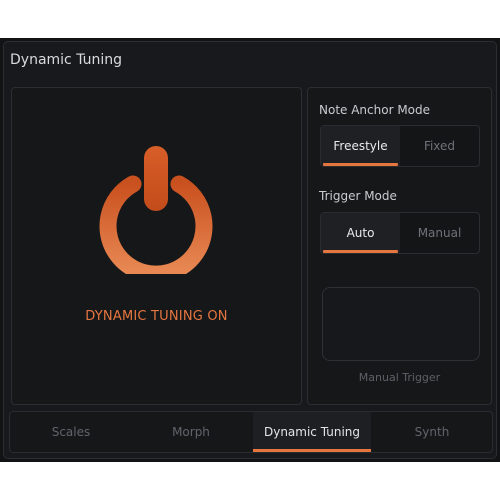  What do you see at coordinates (156, 316) in the screenshot?
I see `tuning-status-text: DYNAMIC TUNING ON` at bounding box center [156, 316].